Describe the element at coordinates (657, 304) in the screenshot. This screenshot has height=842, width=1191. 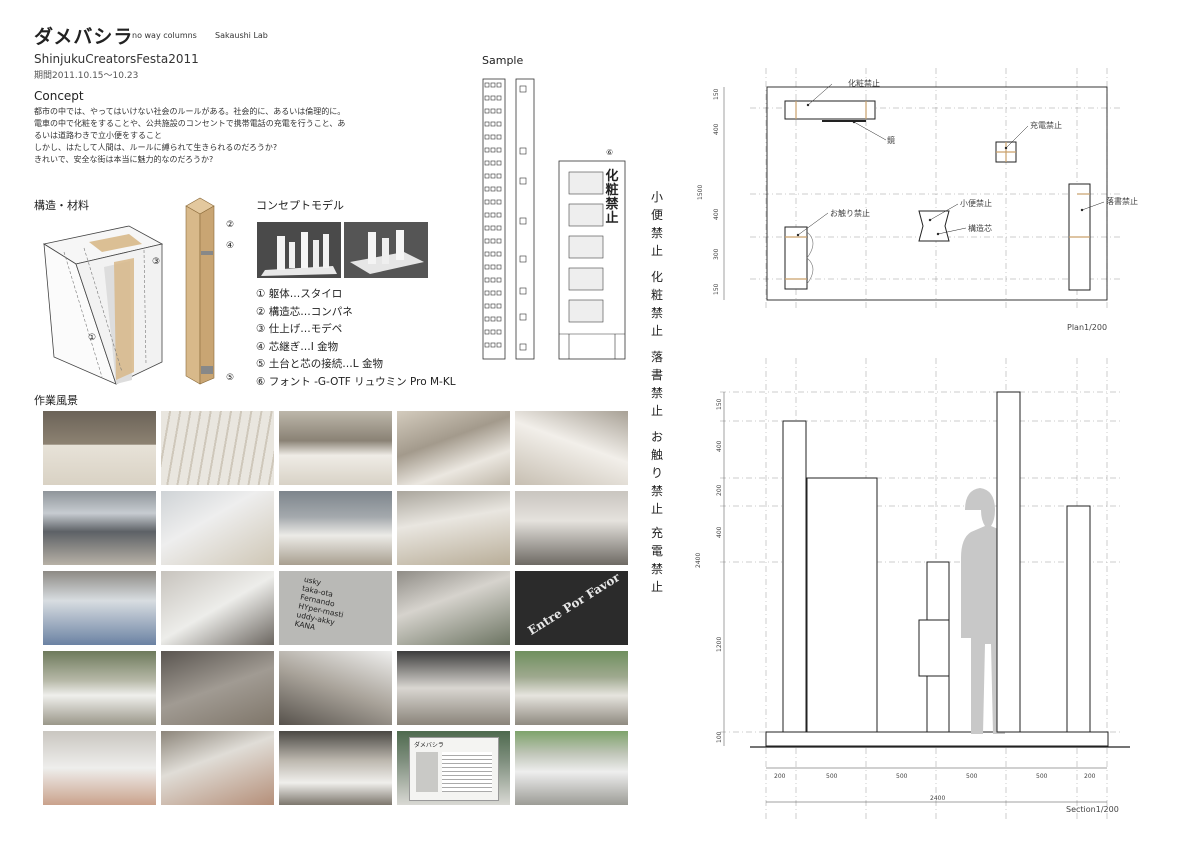
I see `rule-column-makeup: 化 粧 禁 止` at that location.